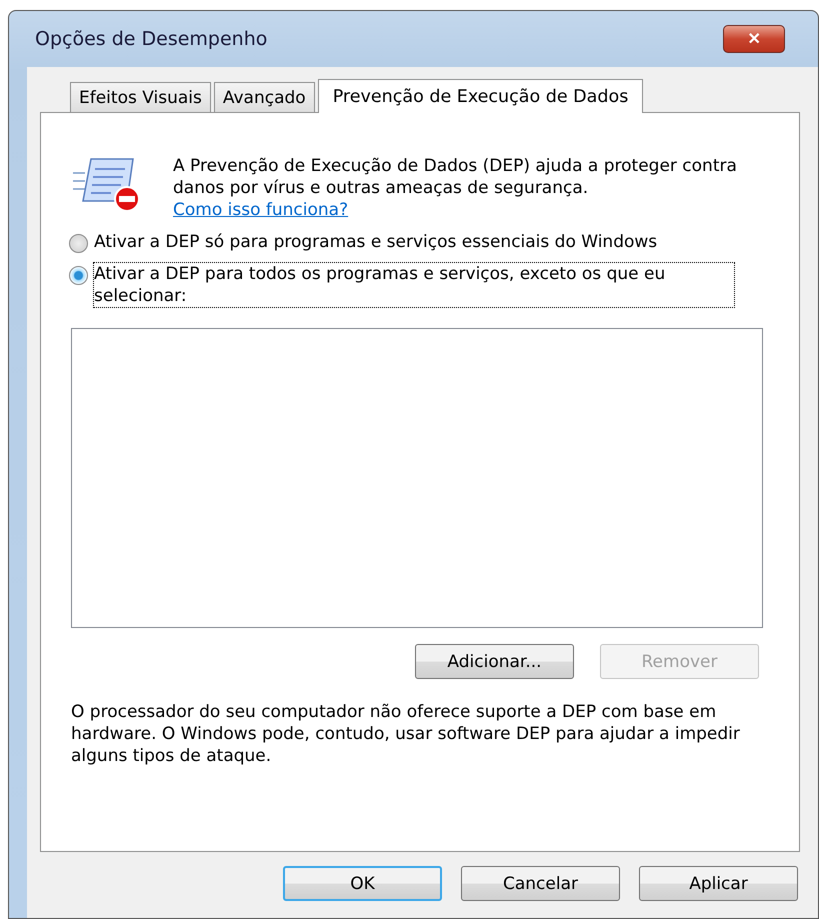 Image resolution: width=819 pixels, height=919 pixels. What do you see at coordinates (260, 210) in the screenshot?
I see `help-link: Como isso funciona?` at bounding box center [260, 210].